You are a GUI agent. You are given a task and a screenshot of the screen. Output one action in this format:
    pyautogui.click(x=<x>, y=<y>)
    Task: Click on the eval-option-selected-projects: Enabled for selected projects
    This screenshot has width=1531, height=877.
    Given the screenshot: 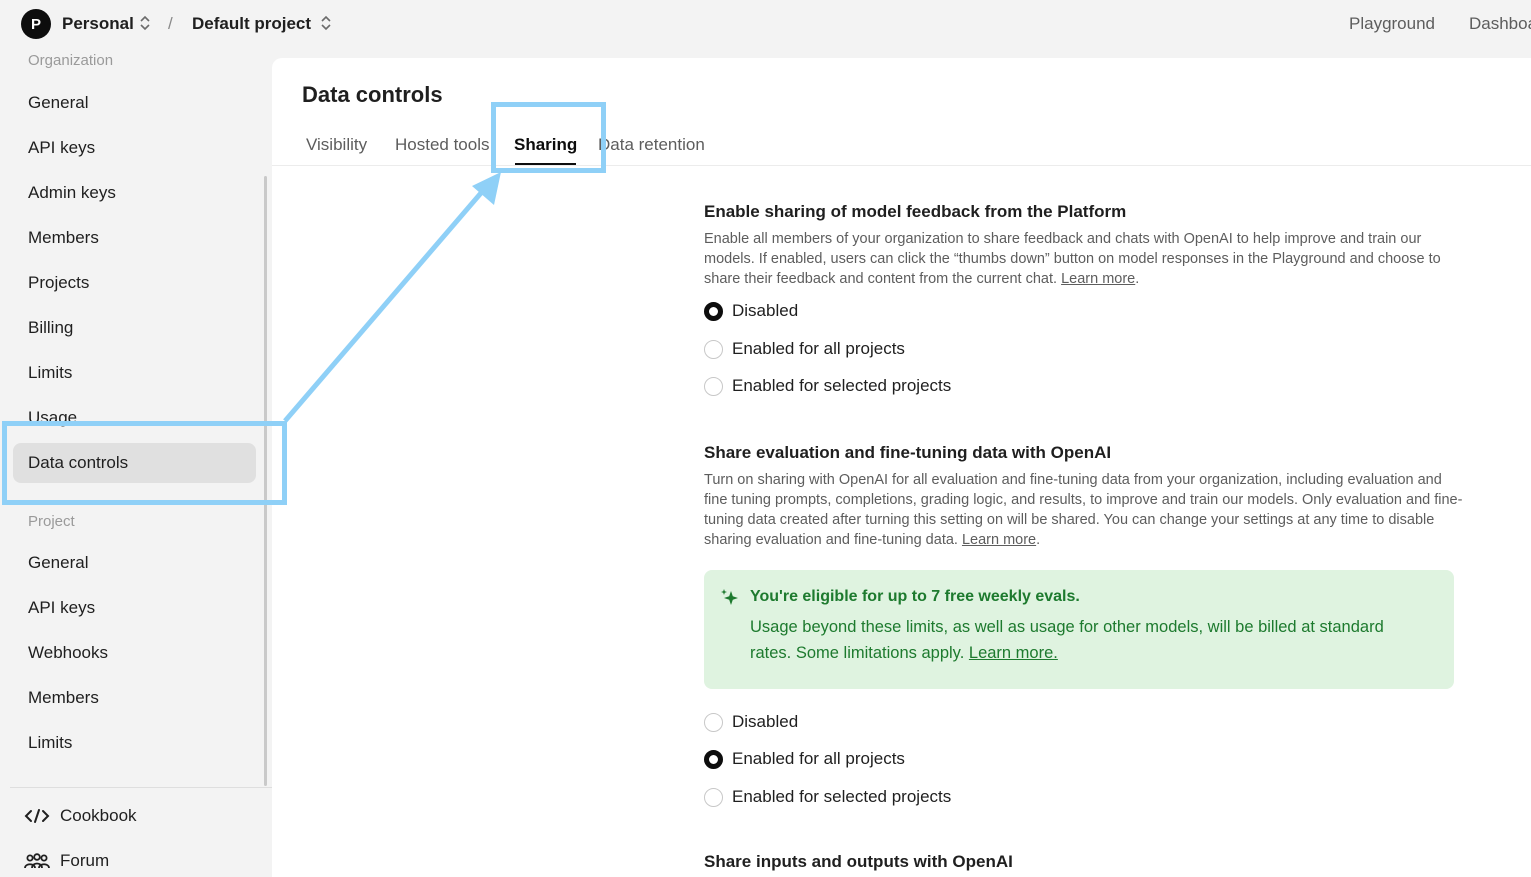 What is the action you would take?
    pyautogui.click(x=827, y=797)
    